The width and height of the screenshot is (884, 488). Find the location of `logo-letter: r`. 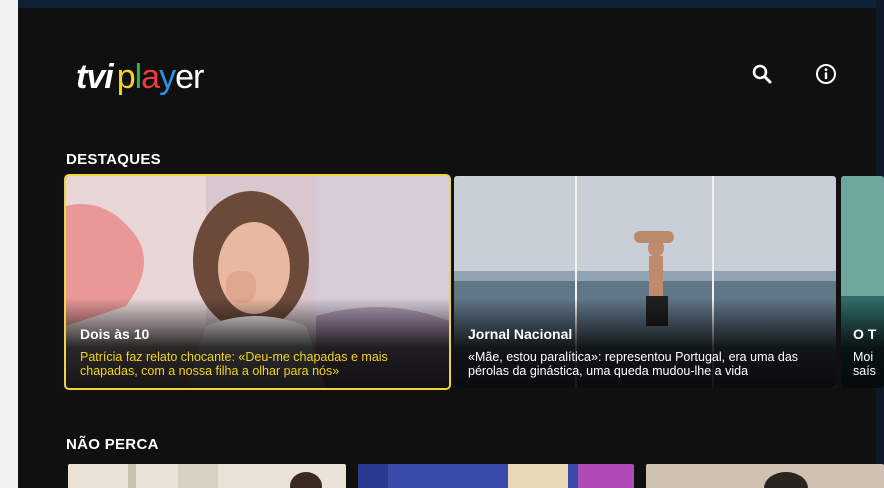

logo-letter: r is located at coordinates (198, 77).